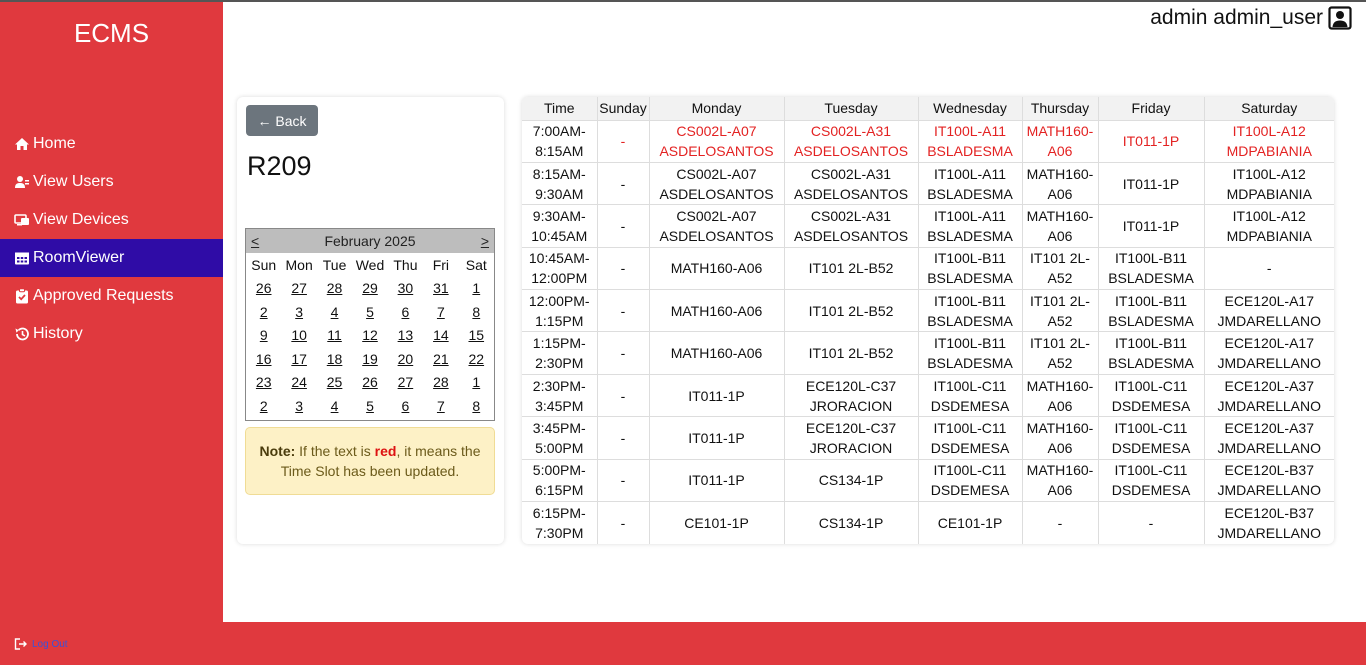 This screenshot has width=1366, height=665. I want to click on sidebar-item-label: View Users, so click(73, 181).